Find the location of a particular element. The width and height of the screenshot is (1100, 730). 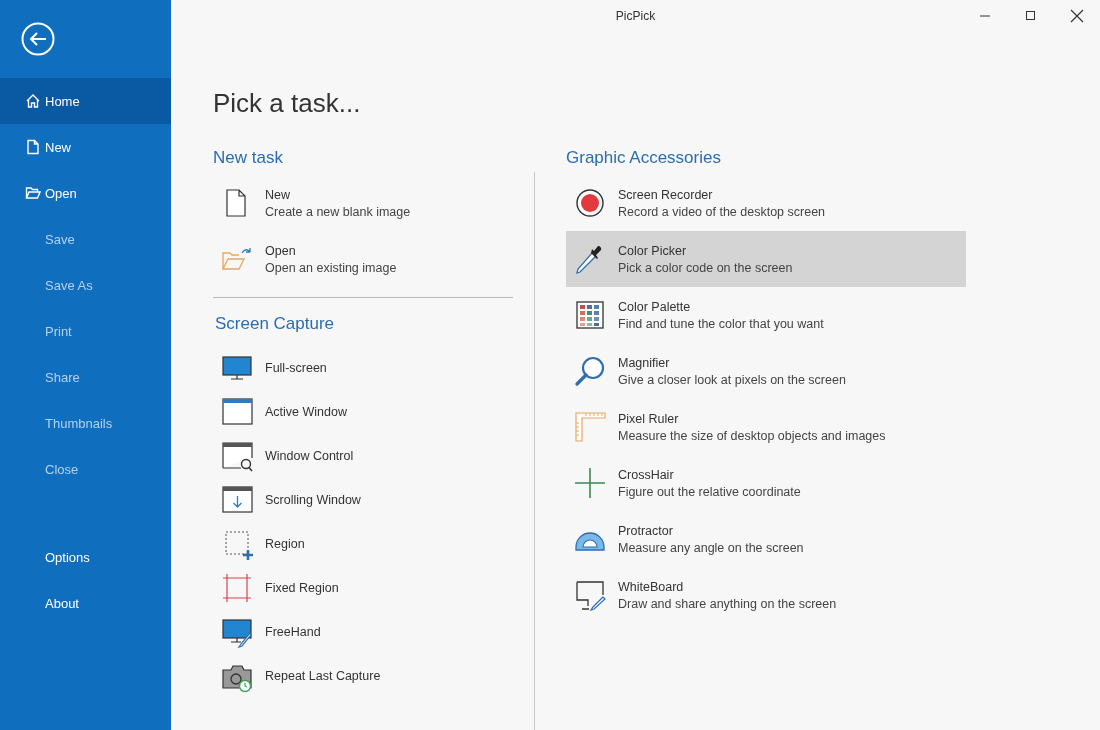

sidebar-item: Home is located at coordinates (85, 101).